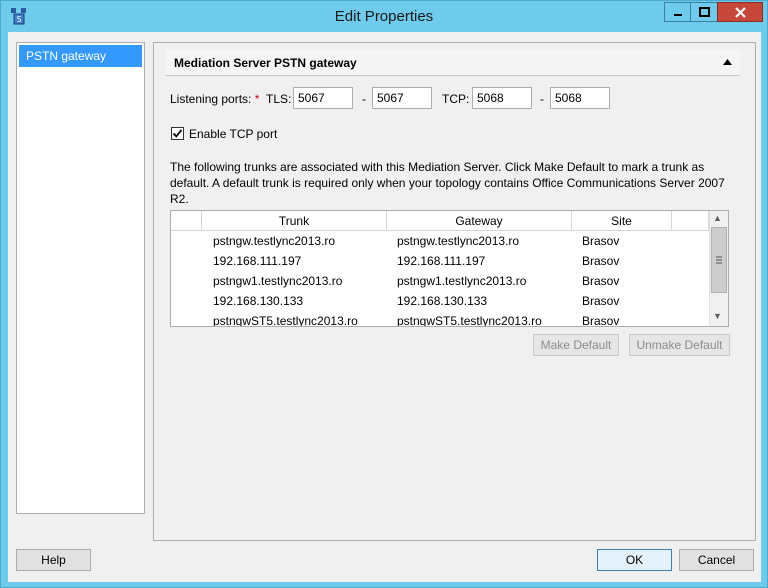 The image size is (768, 588). What do you see at coordinates (285, 320) in the screenshot?
I see `trunk-cell: pstngwST5.testlync2013.ro` at bounding box center [285, 320].